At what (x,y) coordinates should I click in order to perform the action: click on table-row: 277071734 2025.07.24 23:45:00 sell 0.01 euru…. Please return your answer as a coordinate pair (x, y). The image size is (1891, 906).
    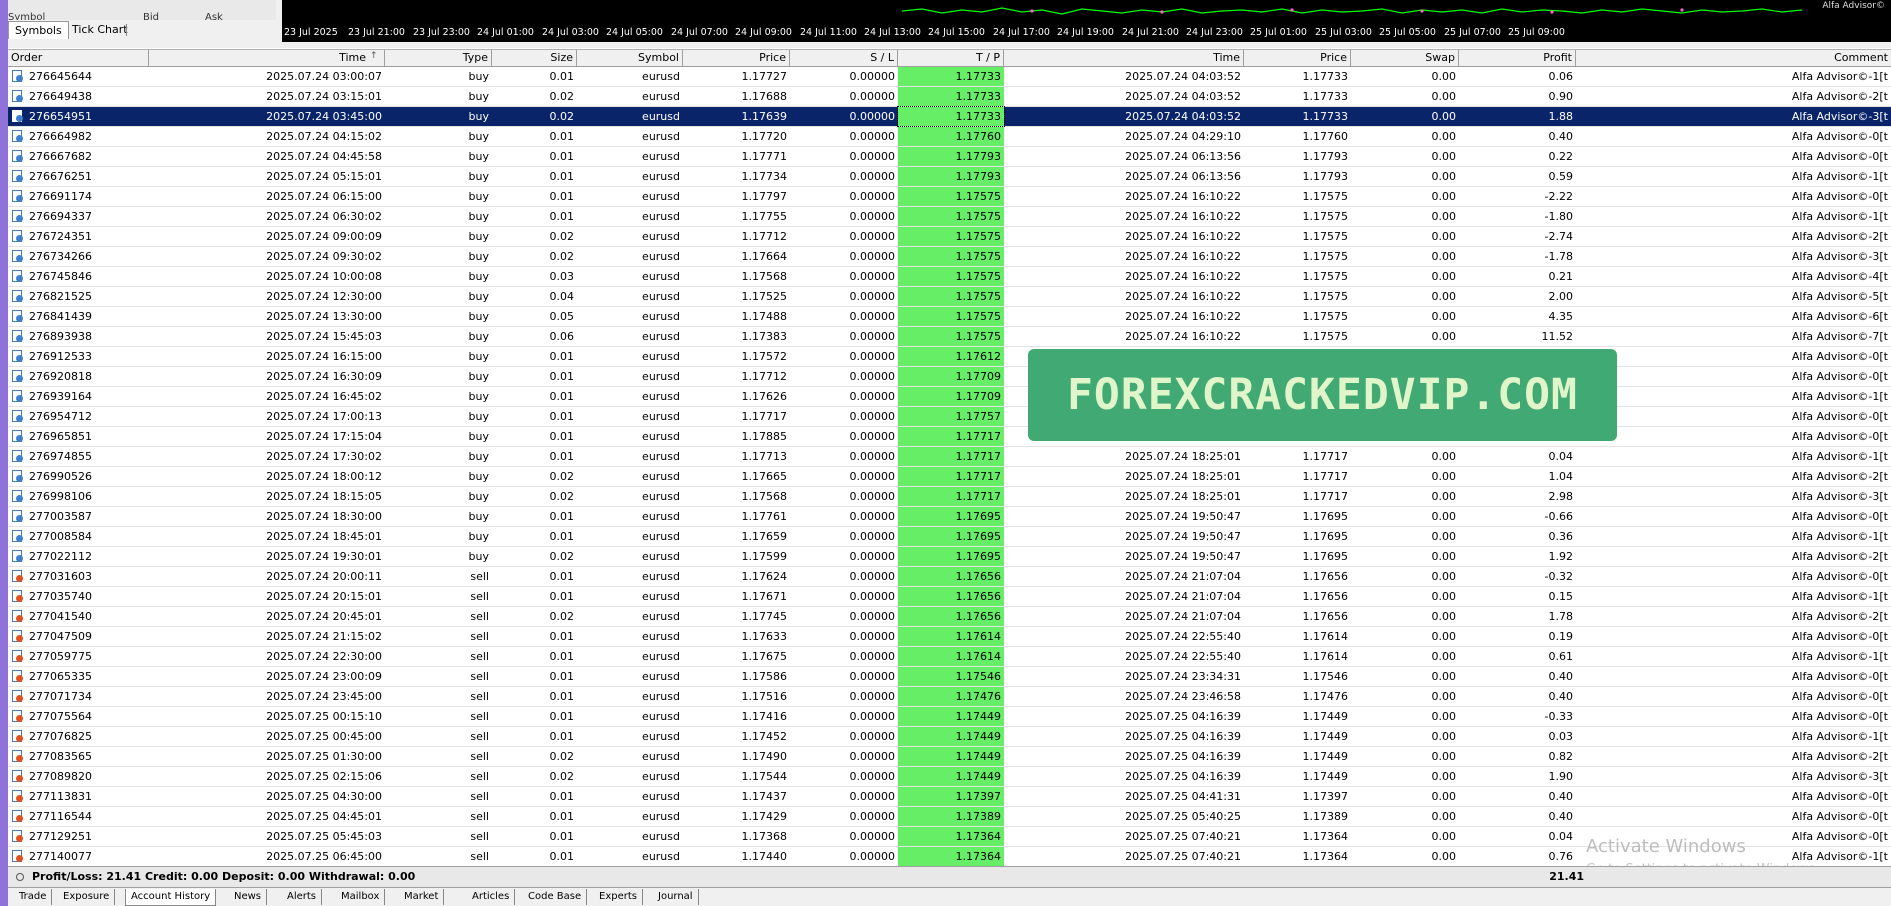
    Looking at the image, I should click on (949, 697).